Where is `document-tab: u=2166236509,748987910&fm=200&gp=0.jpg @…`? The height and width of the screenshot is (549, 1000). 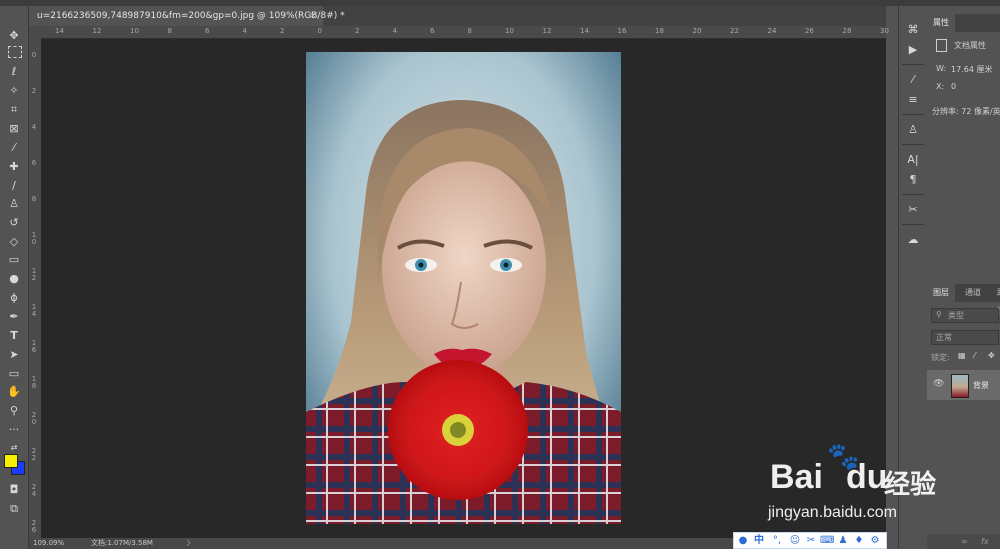 document-tab: u=2166236509,748987910&fm=200&gp=0.jpg @… is located at coordinates (187, 16).